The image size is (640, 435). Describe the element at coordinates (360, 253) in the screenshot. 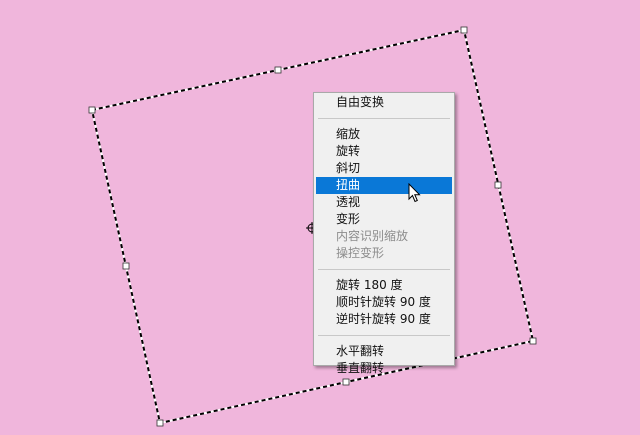

I see `menu-item: 操控变形` at that location.